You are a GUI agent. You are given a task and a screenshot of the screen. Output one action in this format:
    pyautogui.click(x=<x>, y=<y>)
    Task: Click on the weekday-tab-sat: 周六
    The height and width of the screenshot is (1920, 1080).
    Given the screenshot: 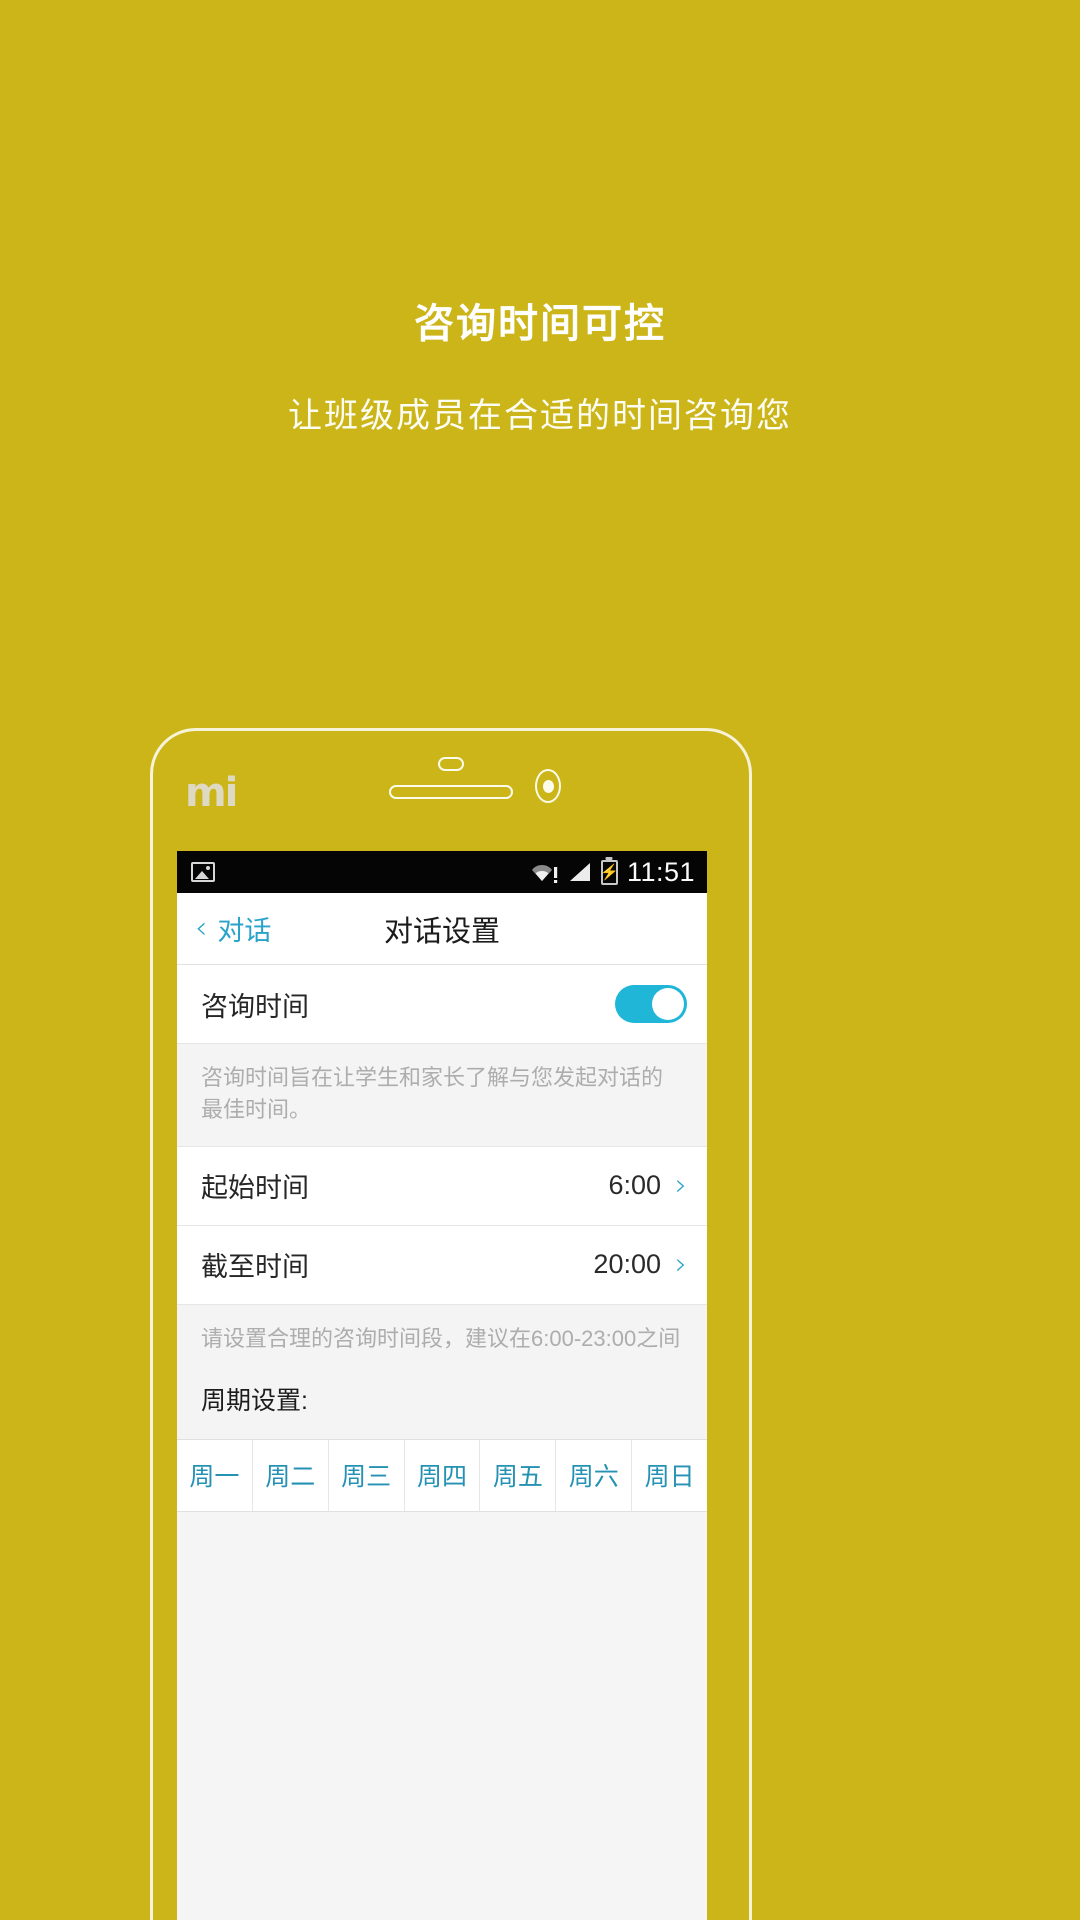 What is the action you would take?
    pyautogui.click(x=594, y=1475)
    